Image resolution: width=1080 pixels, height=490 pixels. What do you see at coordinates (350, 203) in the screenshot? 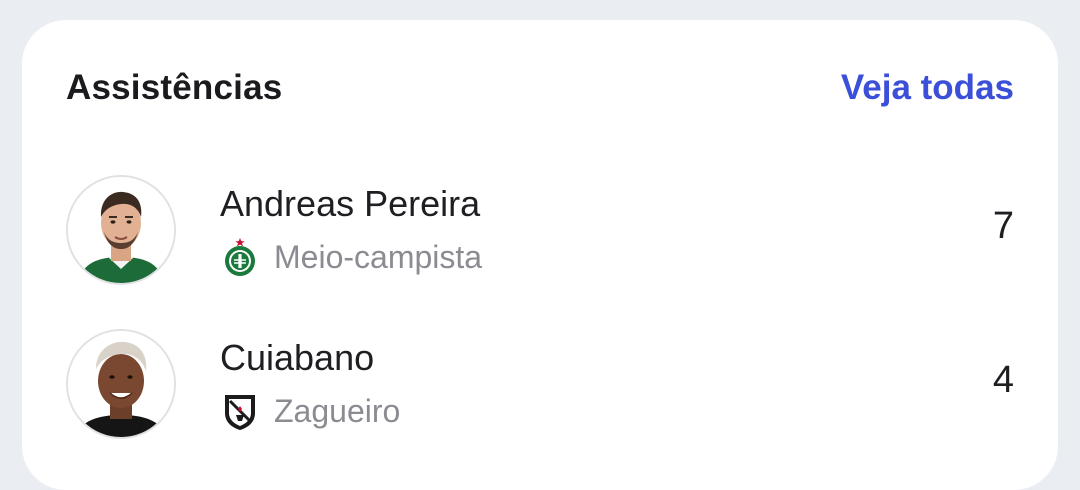
I see `player-name: Andreas Pereira` at bounding box center [350, 203].